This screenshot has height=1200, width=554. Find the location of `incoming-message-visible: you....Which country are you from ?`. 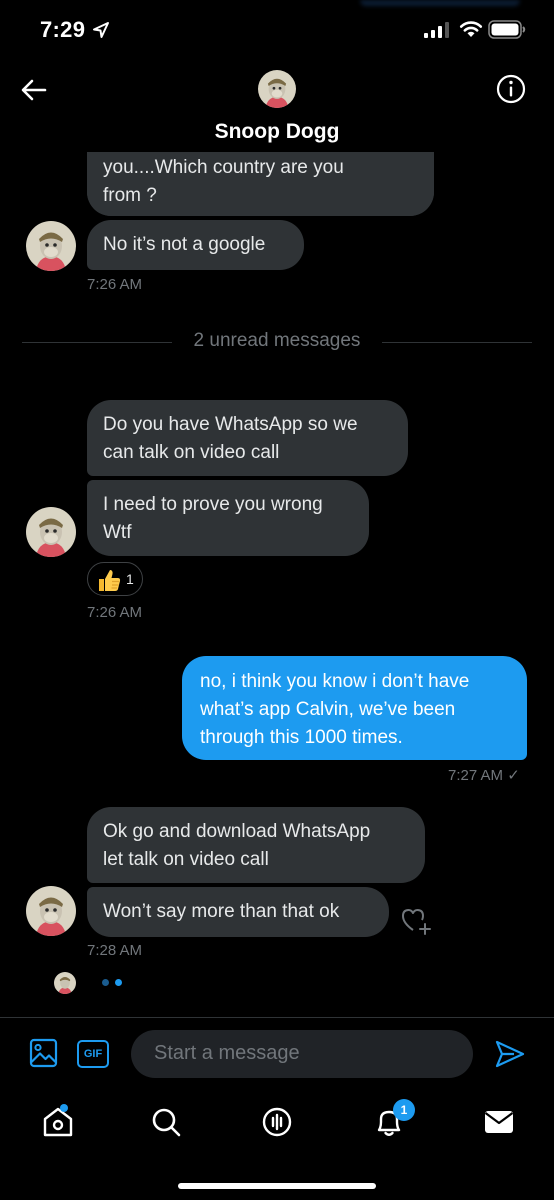

incoming-message-visible: you....Which country are you from ? is located at coordinates (260, 184).